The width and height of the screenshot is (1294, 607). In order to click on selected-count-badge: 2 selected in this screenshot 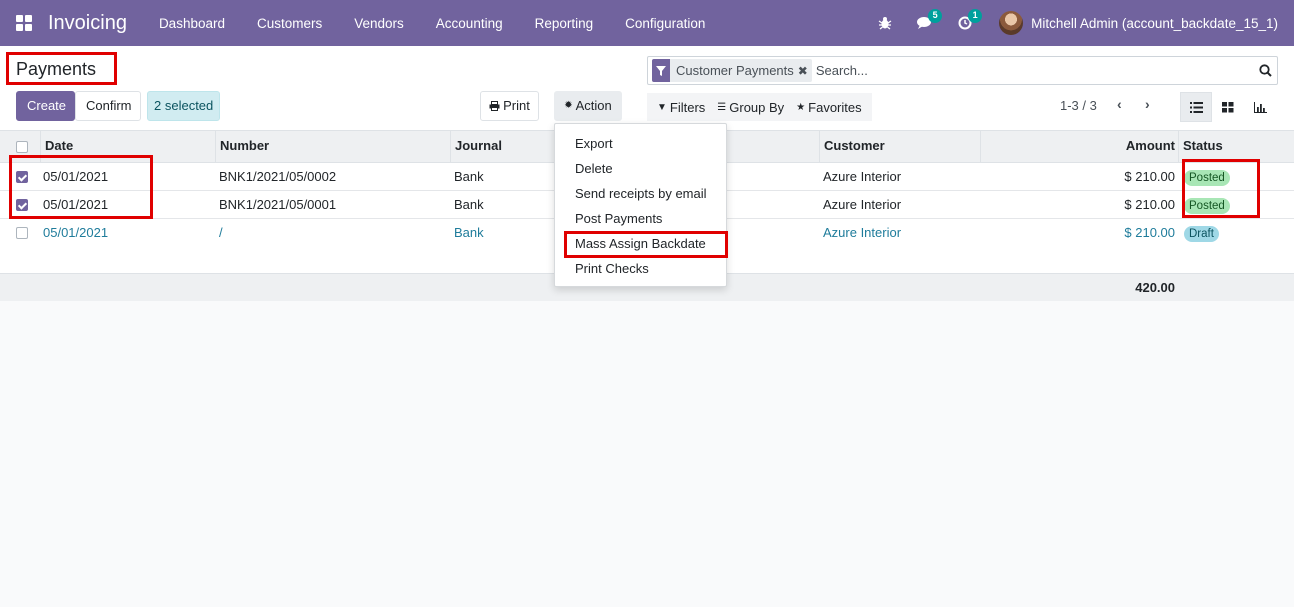, I will do `click(184, 106)`.